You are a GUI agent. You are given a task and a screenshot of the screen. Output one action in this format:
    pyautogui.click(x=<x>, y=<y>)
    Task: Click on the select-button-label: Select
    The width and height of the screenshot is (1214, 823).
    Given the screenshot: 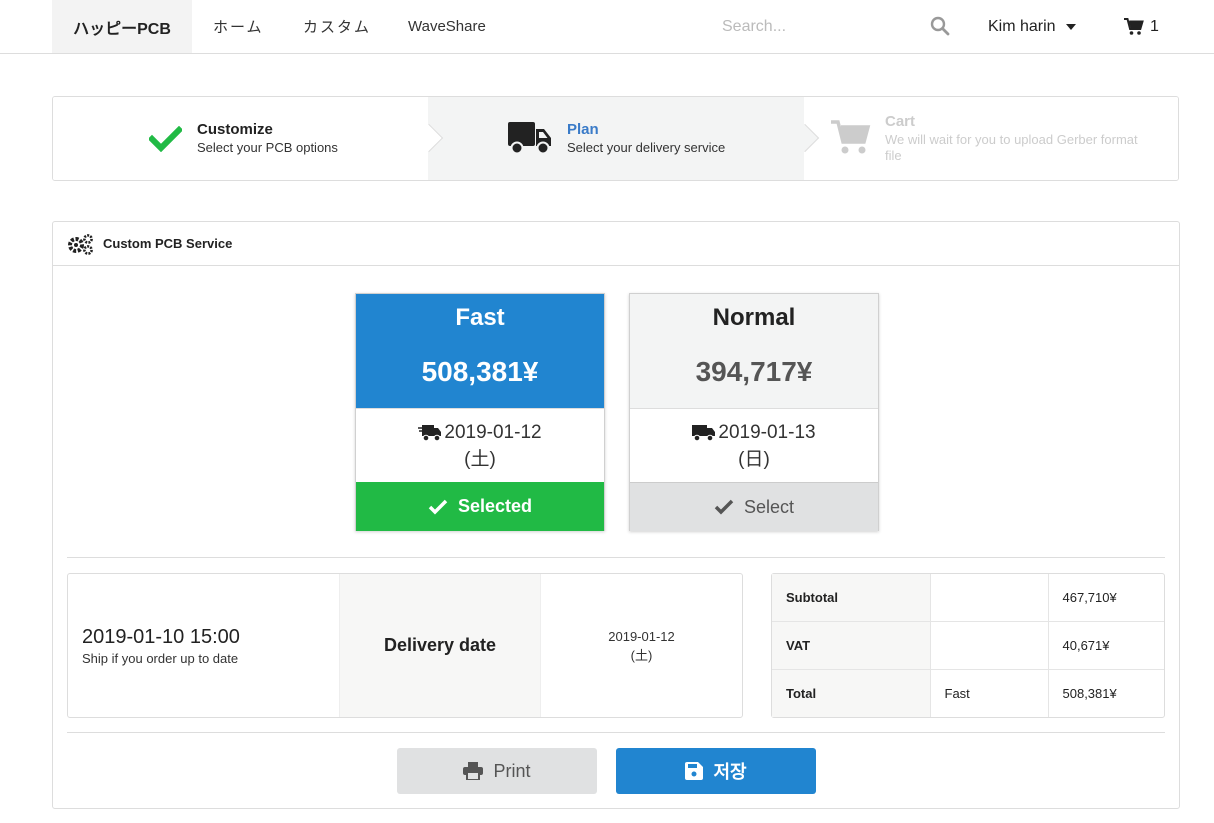 What is the action you would take?
    pyautogui.click(x=769, y=506)
    